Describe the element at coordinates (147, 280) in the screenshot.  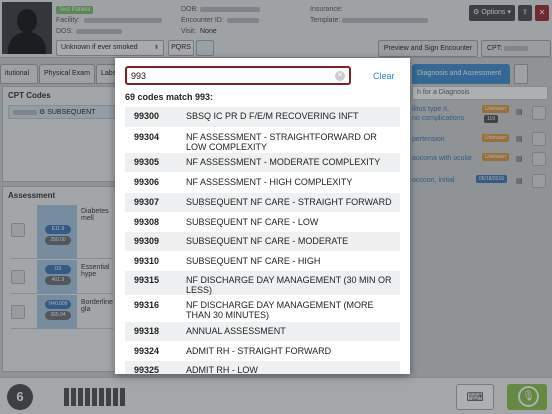
I see `code-value: 99315` at that location.